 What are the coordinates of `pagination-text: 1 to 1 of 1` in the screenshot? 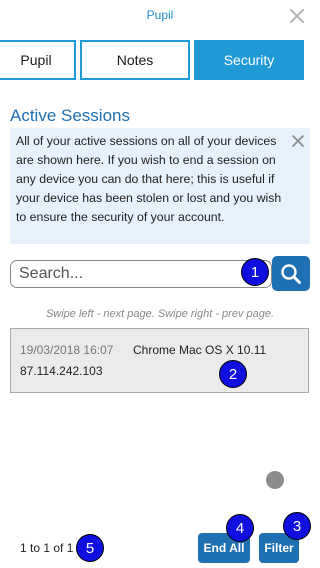 It's located at (47, 548).